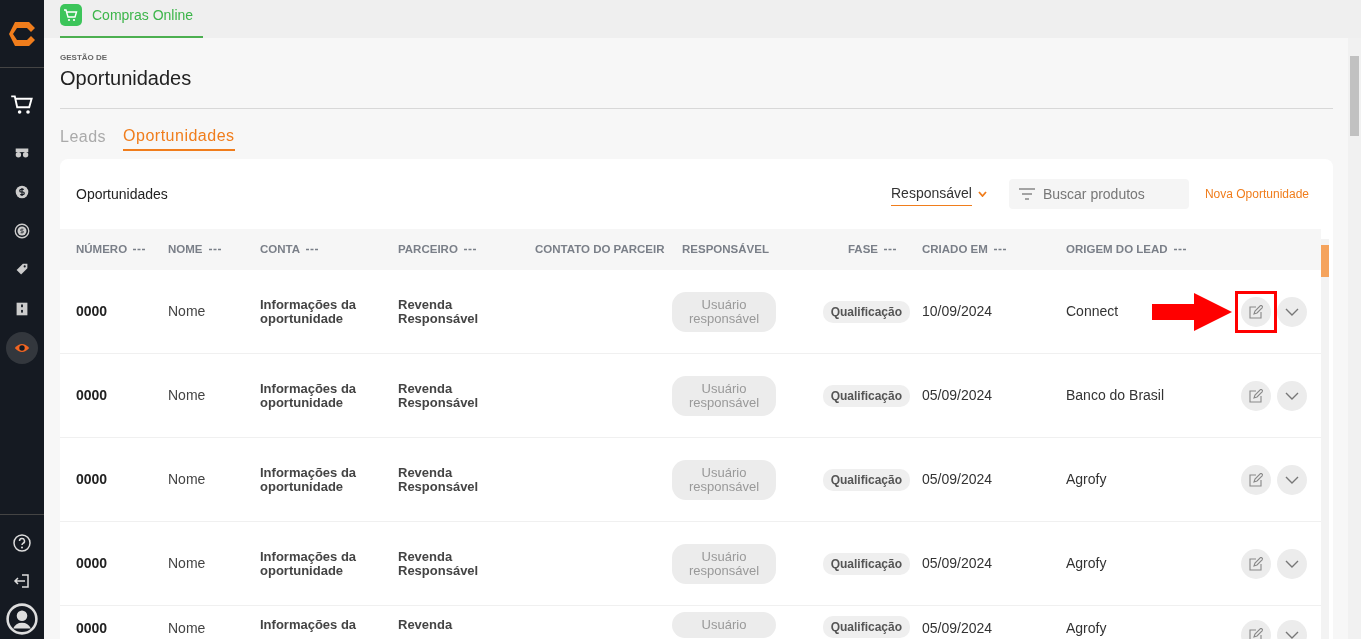 The width and height of the screenshot is (1361, 639). What do you see at coordinates (1115, 395) in the screenshot?
I see `lead-origin: Banco do Brasil` at bounding box center [1115, 395].